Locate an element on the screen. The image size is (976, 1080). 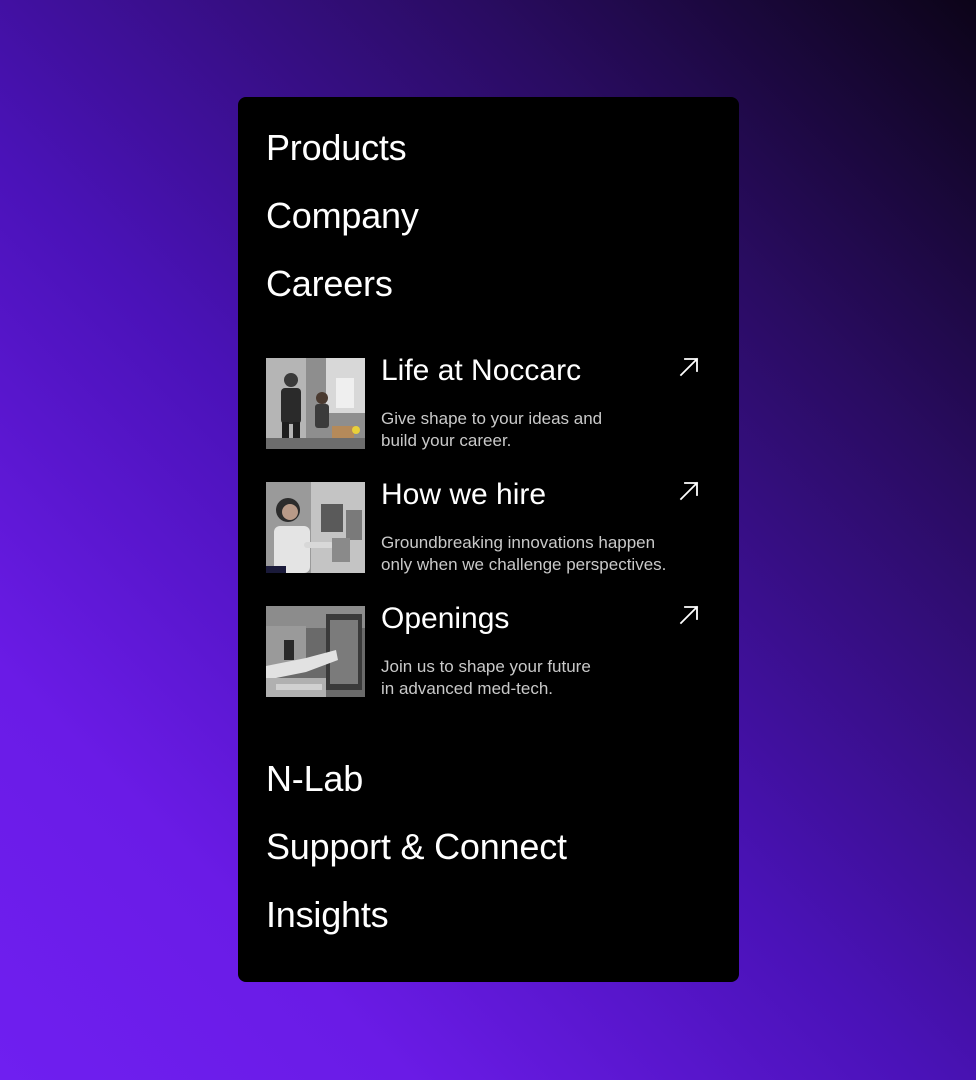
submenu-title: Openings is located at coordinates (445, 618).